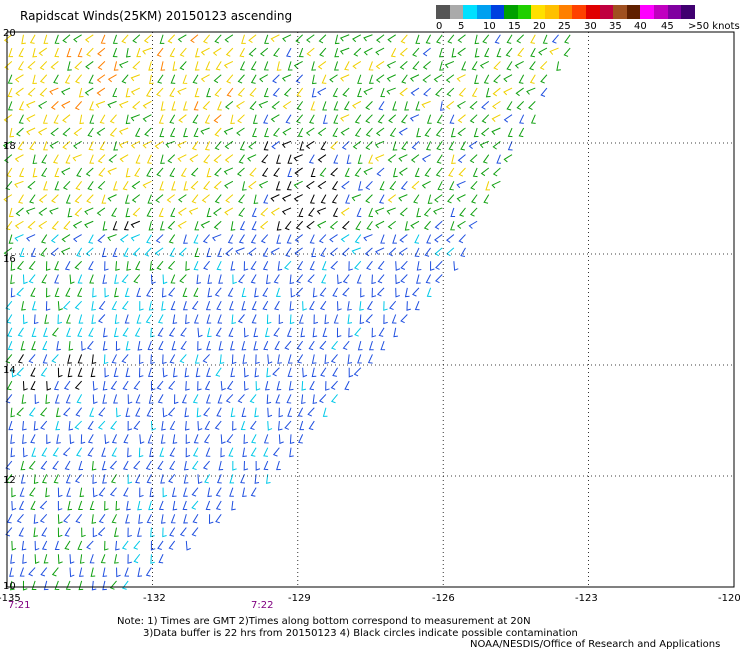 Image resolution: width=740 pixels, height=650 pixels. What do you see at coordinates (9, 586) in the screenshot?
I see `lat-label: 10` at bounding box center [9, 586].